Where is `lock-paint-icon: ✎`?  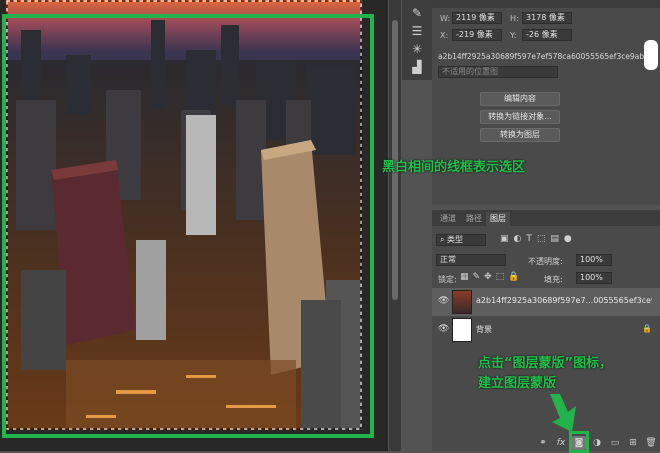 lock-paint-icon: ✎ is located at coordinates (479, 277).